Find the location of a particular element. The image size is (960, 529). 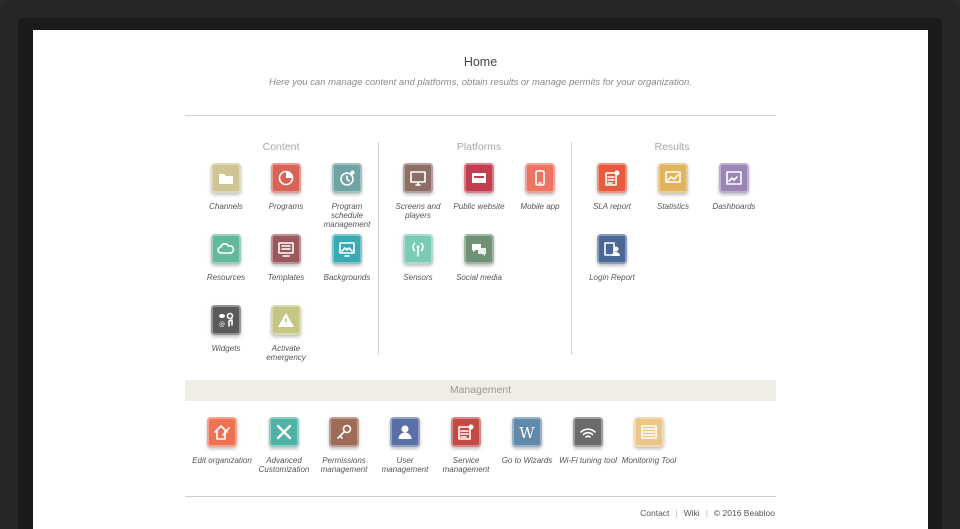

copyright-text: © 2016 Beabloo is located at coordinates (744, 513).